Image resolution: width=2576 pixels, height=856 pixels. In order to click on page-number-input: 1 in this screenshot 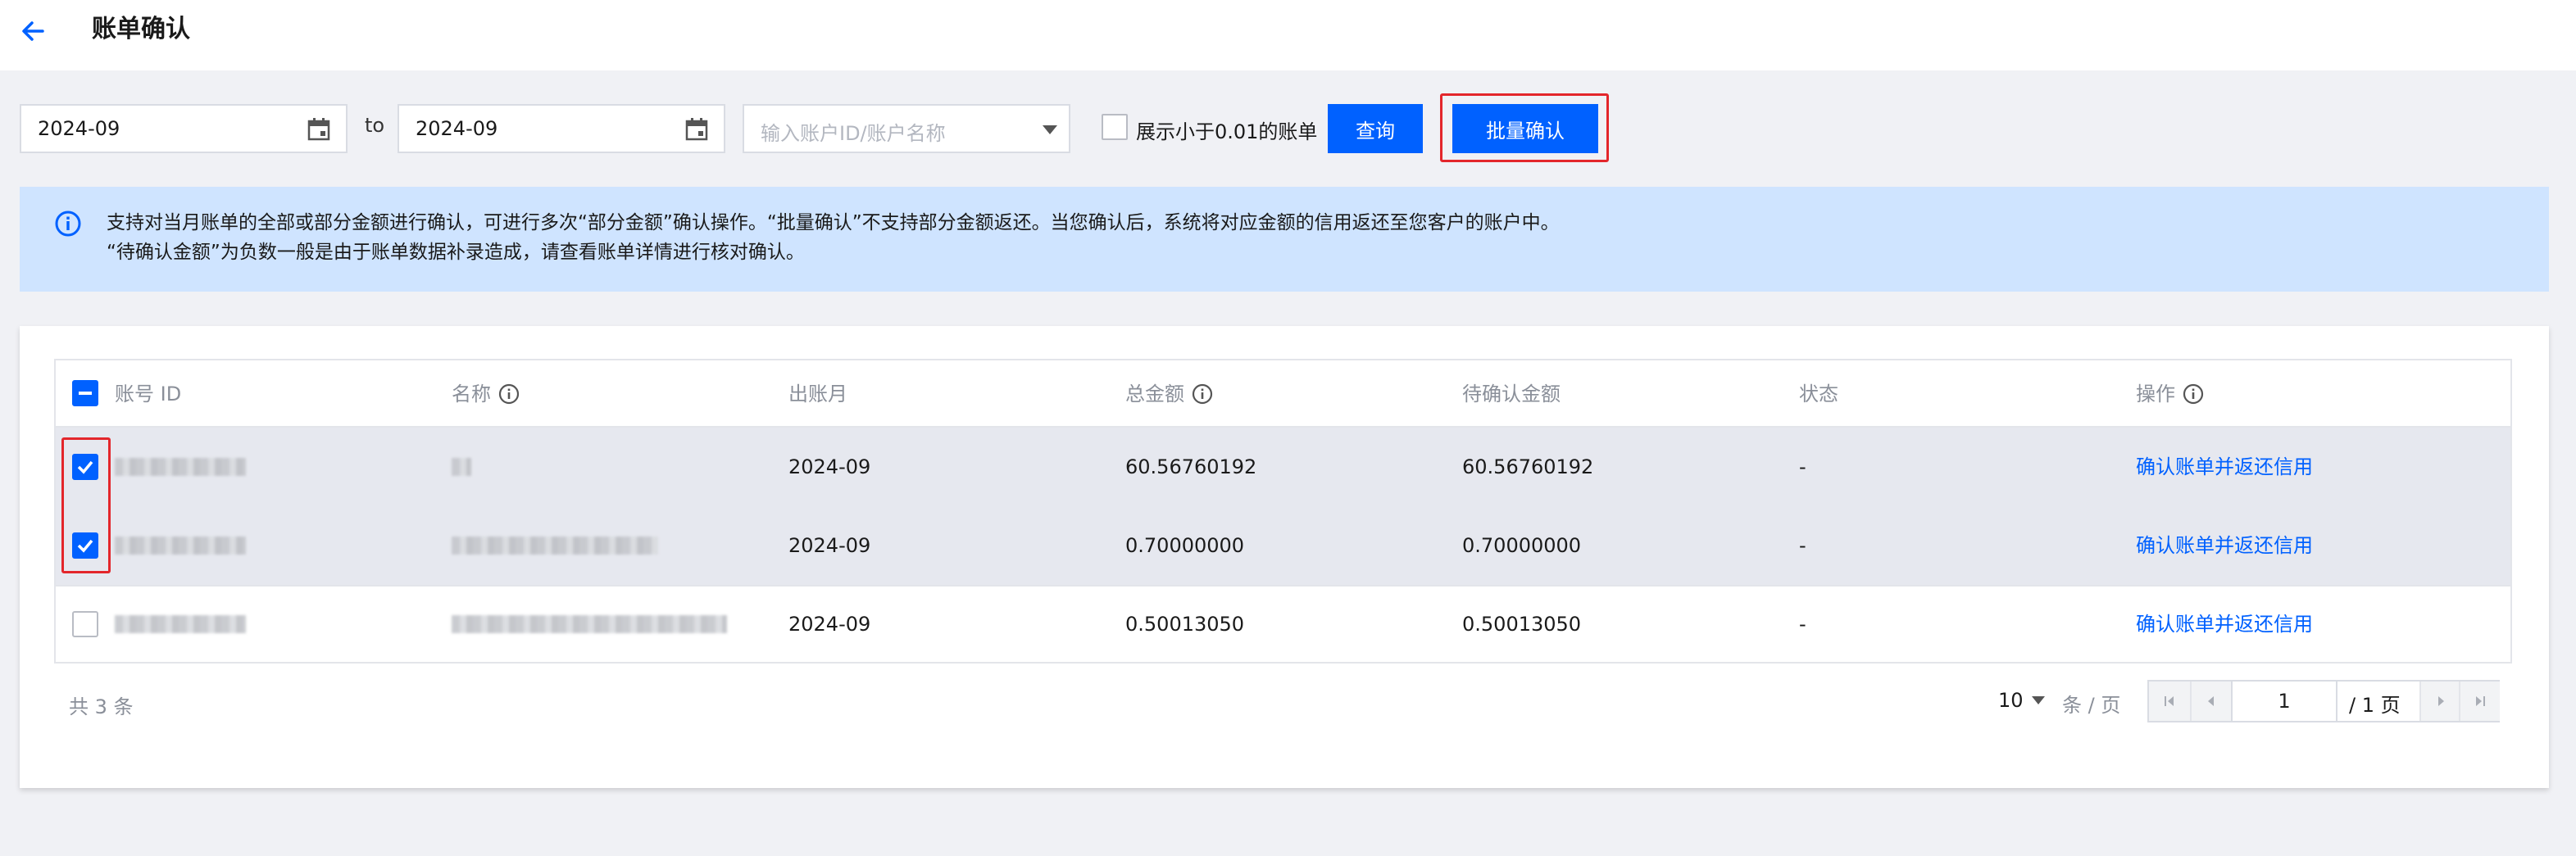, I will do `click(2284, 701)`.